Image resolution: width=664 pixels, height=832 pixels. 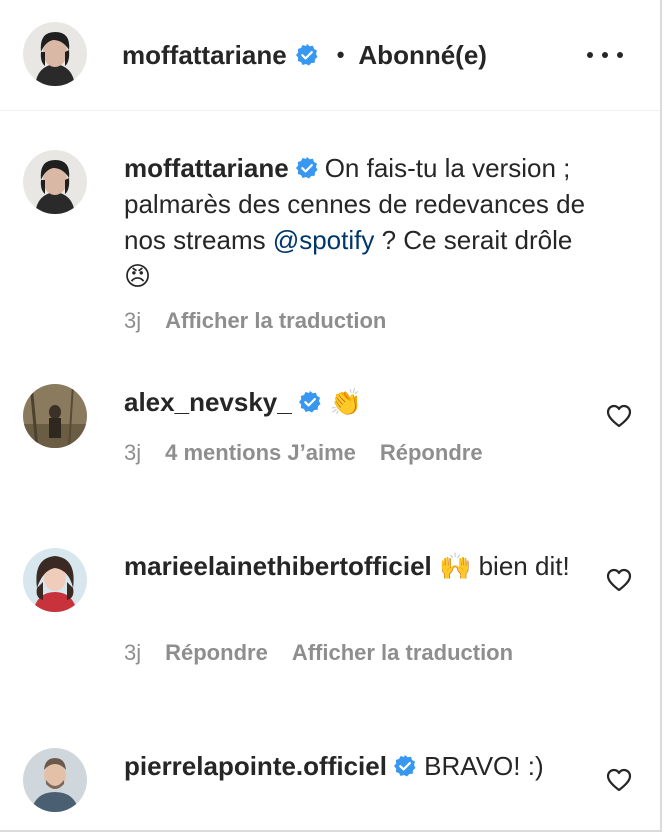 I want to click on comment-meta: 3j Afficher la traduction, so click(x=267, y=321).